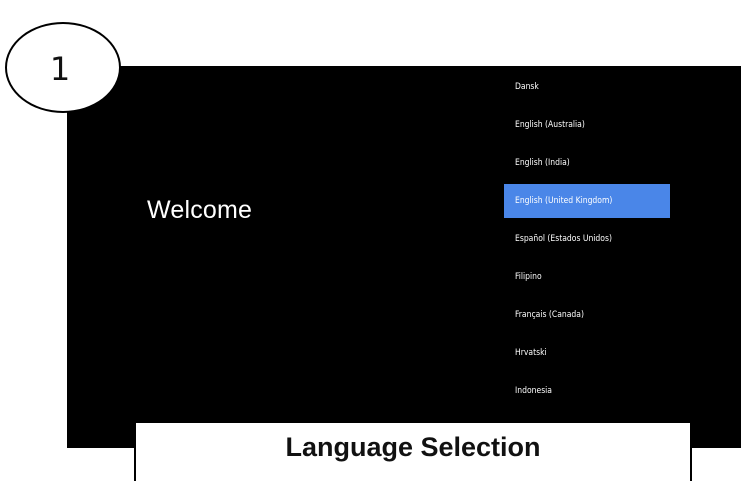 The width and height of the screenshot is (741, 481). I want to click on language-option-filipino: Filipino, so click(587, 277).